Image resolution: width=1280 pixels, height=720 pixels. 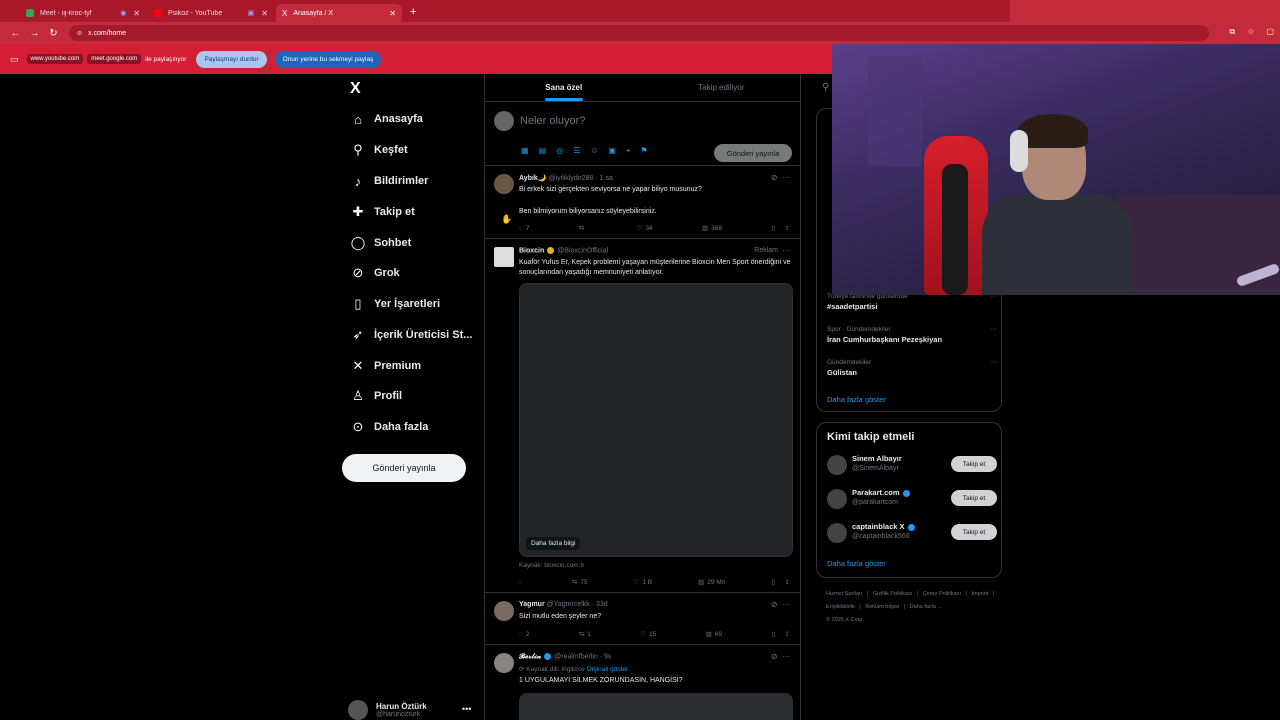 What do you see at coordinates (656, 420) in the screenshot?
I see `ad-media: Daha fazla bilgi` at bounding box center [656, 420].